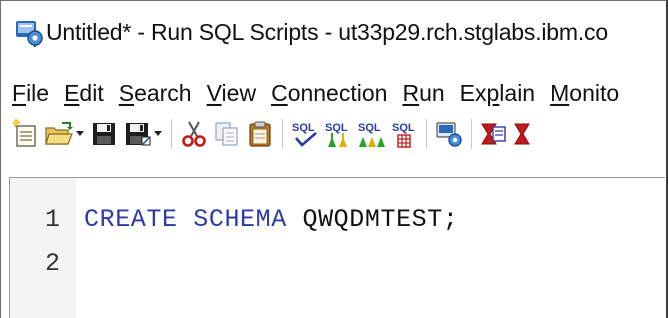 The image size is (668, 318). I want to click on cut-icon, so click(194, 134).